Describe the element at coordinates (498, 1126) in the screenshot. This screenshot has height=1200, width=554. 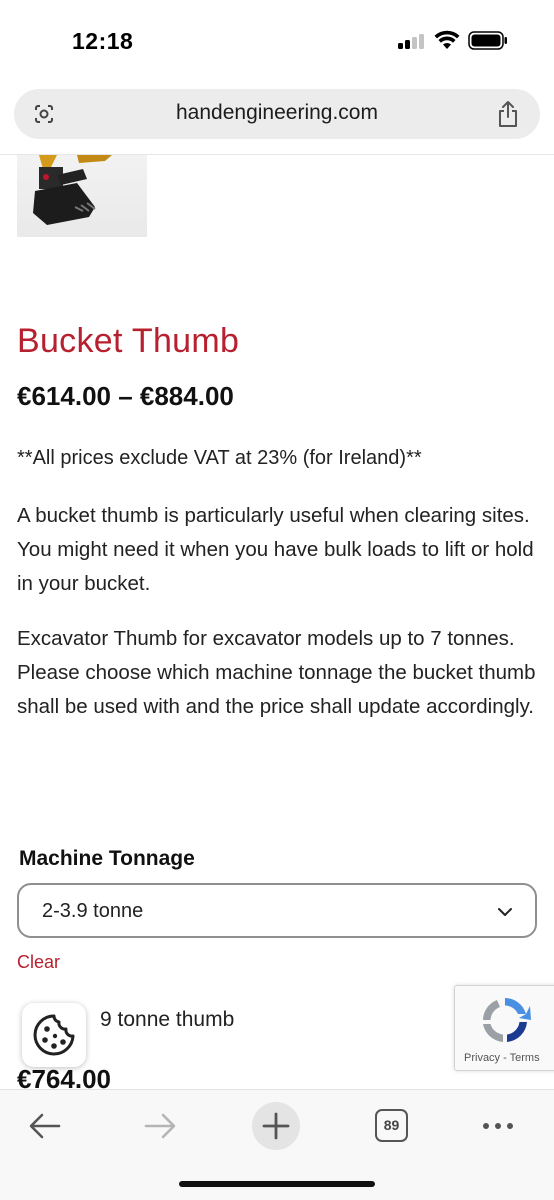
I see `more-icon` at that location.